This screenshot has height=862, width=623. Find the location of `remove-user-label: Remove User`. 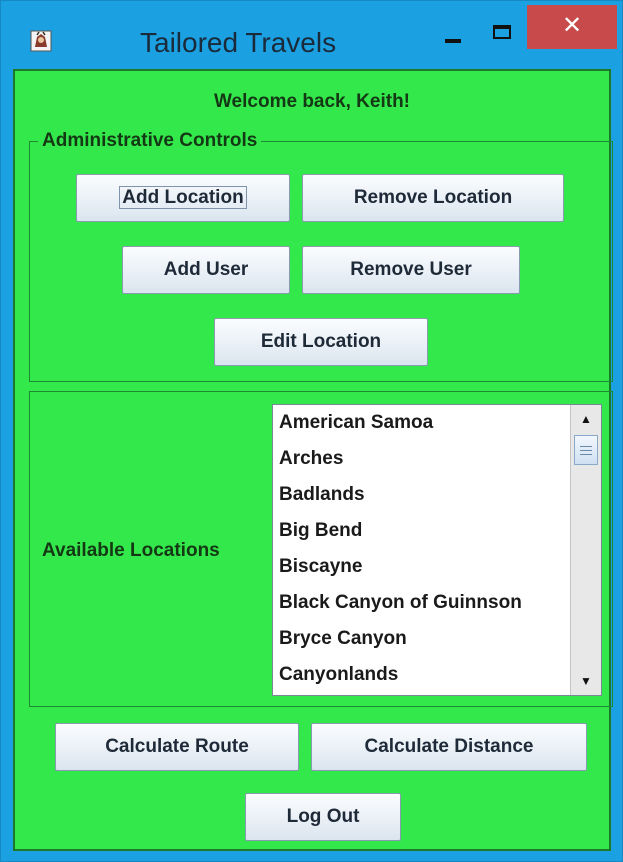

remove-user-label: Remove User is located at coordinates (411, 269).